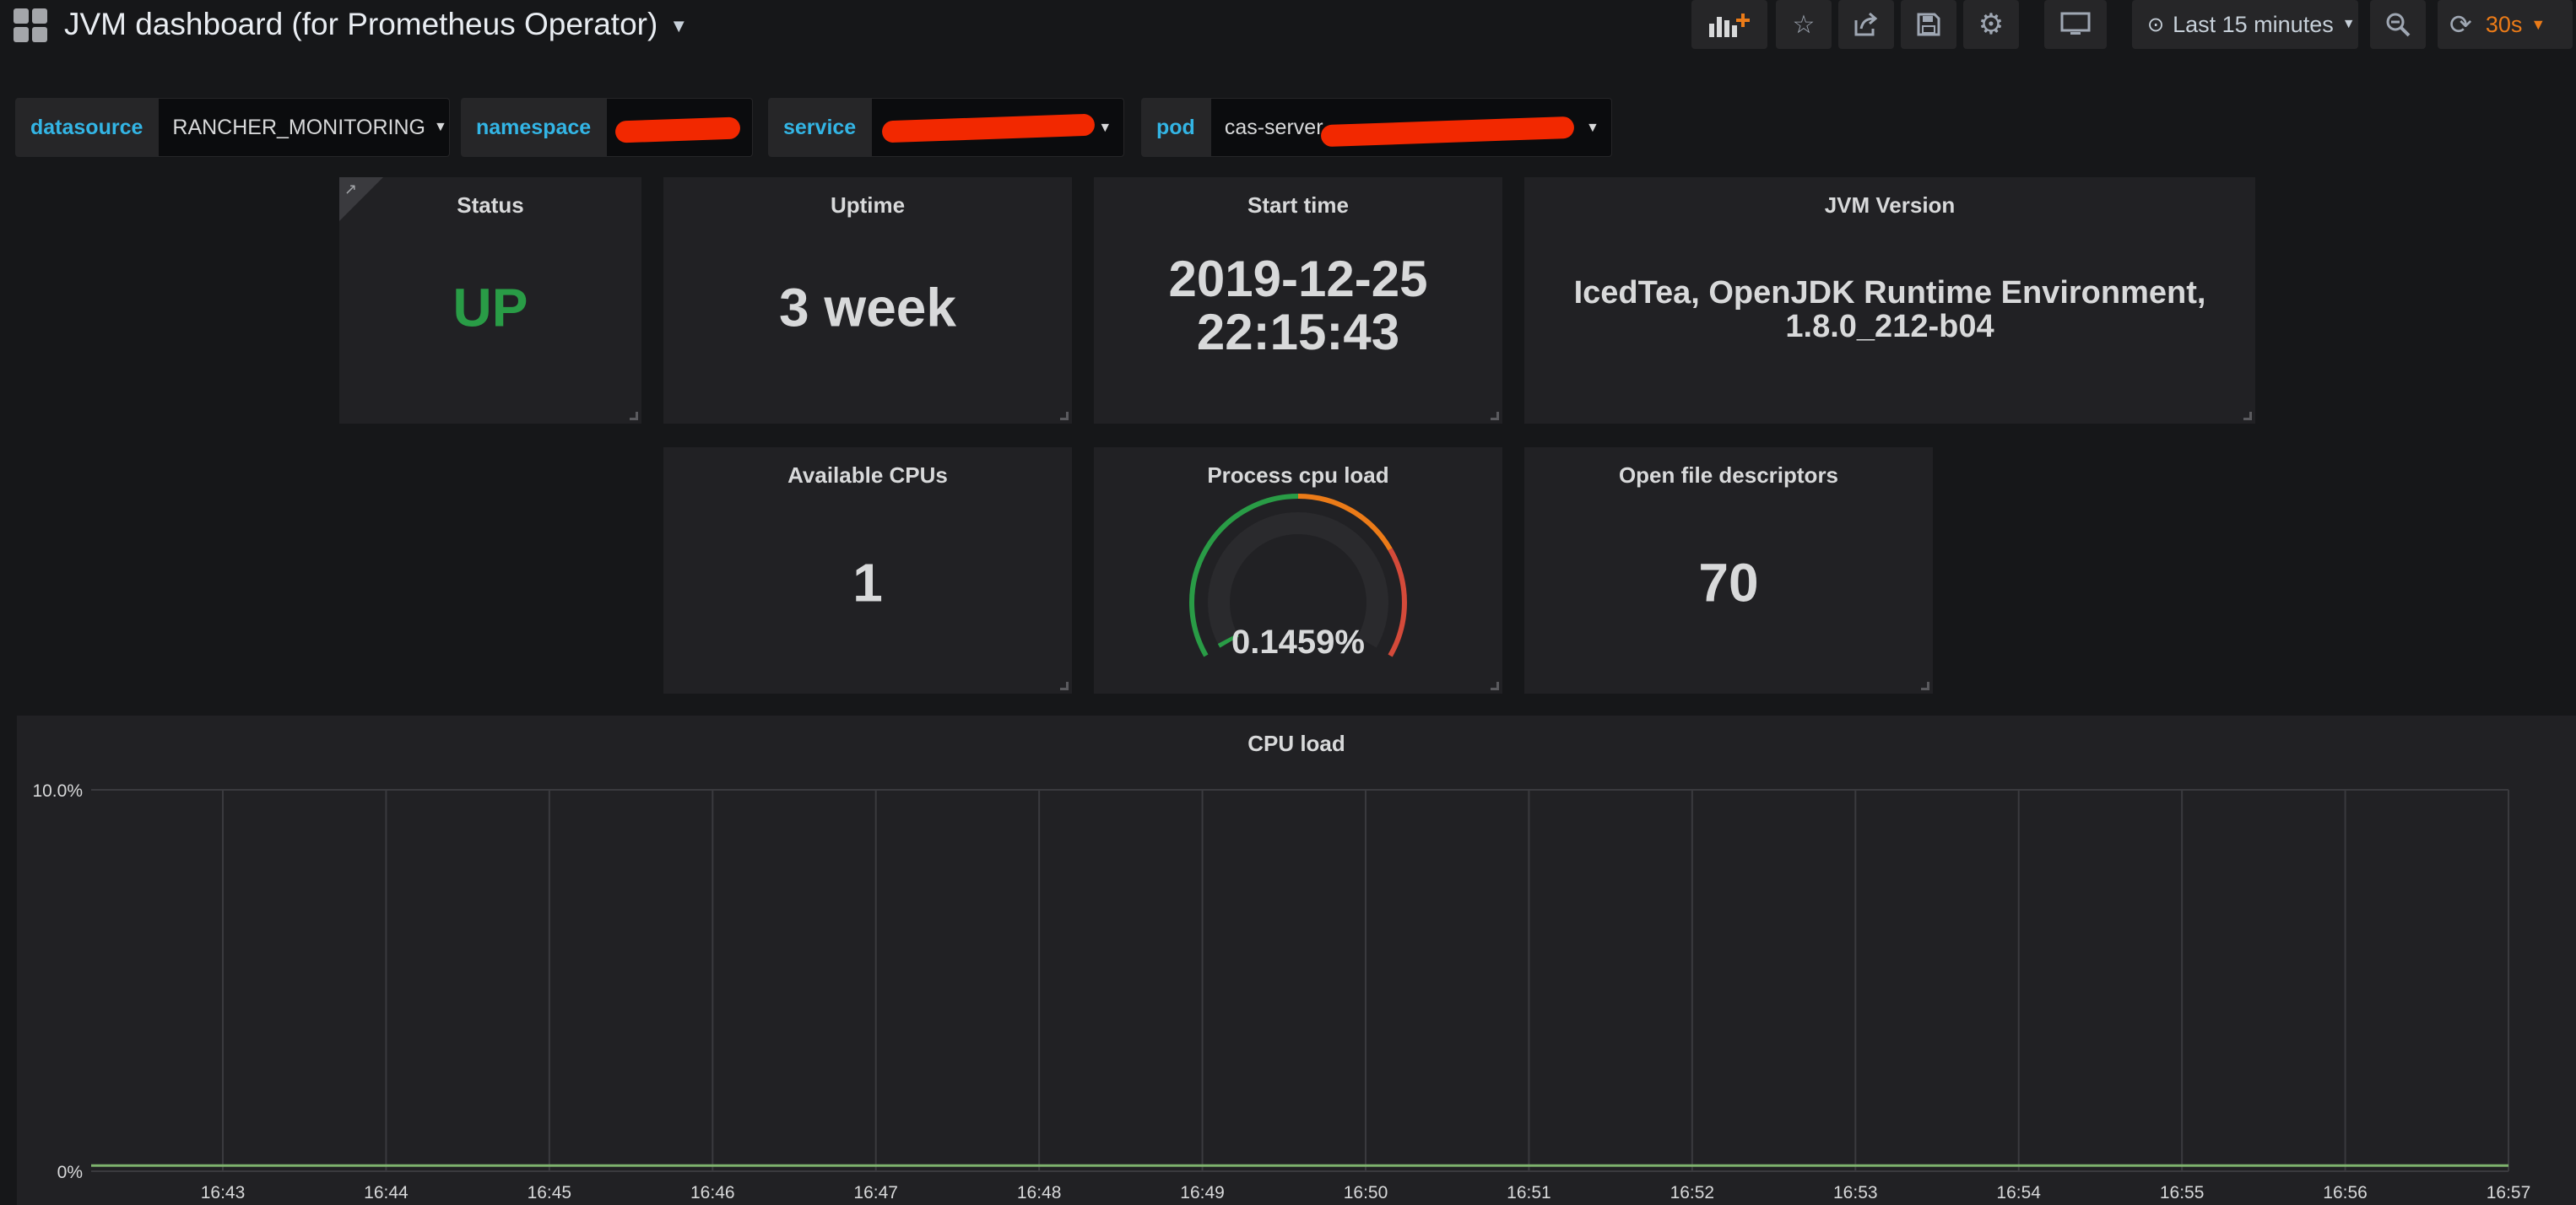 Image resolution: width=2576 pixels, height=1205 pixels. I want to click on datasource-select: RANCHER_MONITORING ▼, so click(304, 127).